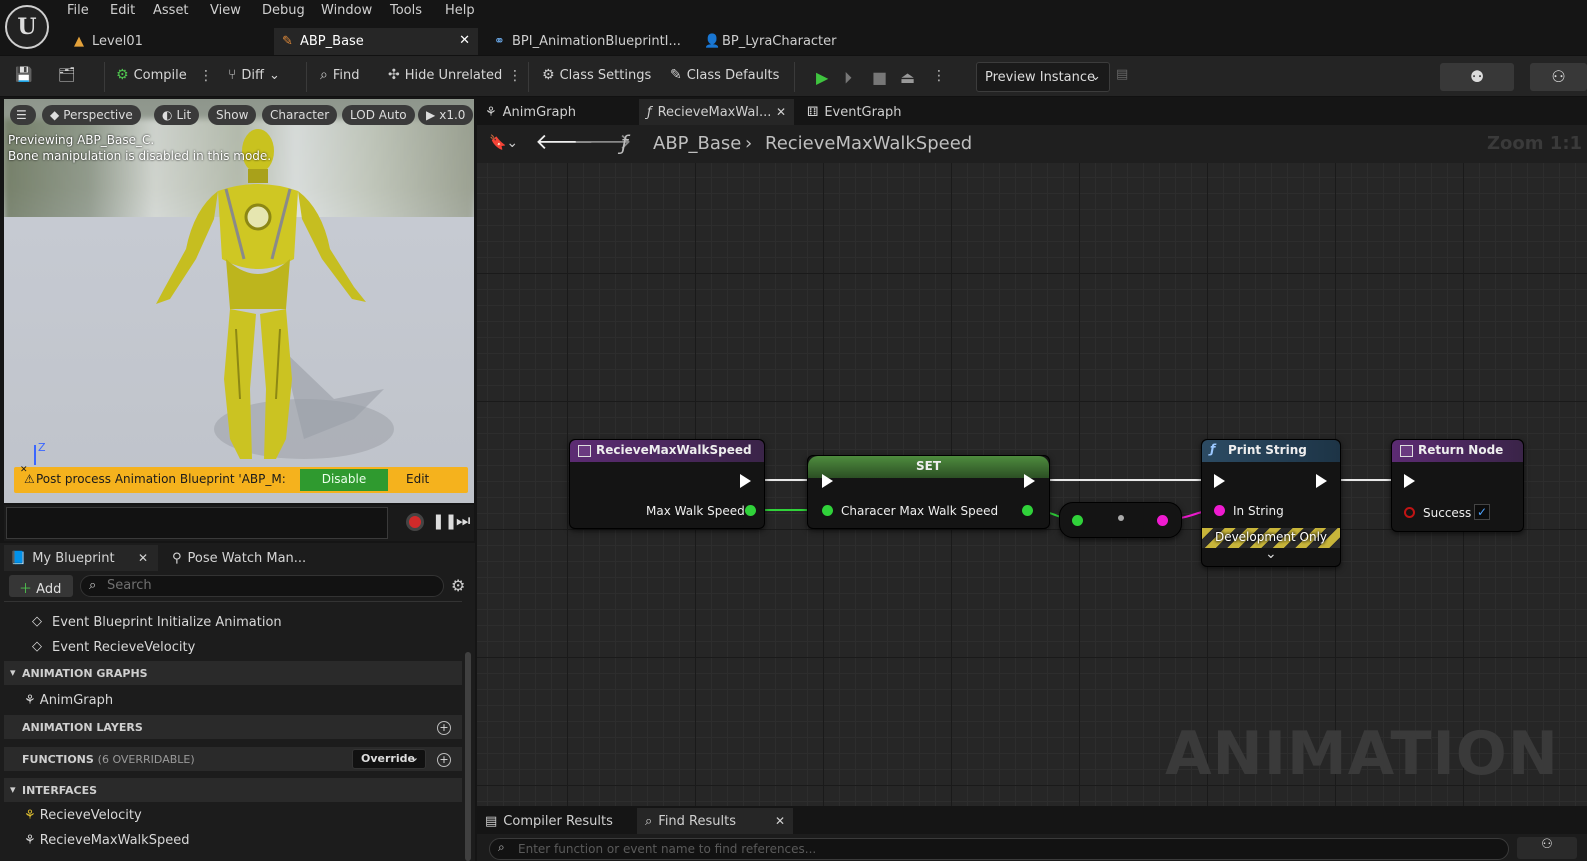 The width and height of the screenshot is (1587, 861). What do you see at coordinates (23, 75) in the screenshot?
I see `save-button: 💾` at bounding box center [23, 75].